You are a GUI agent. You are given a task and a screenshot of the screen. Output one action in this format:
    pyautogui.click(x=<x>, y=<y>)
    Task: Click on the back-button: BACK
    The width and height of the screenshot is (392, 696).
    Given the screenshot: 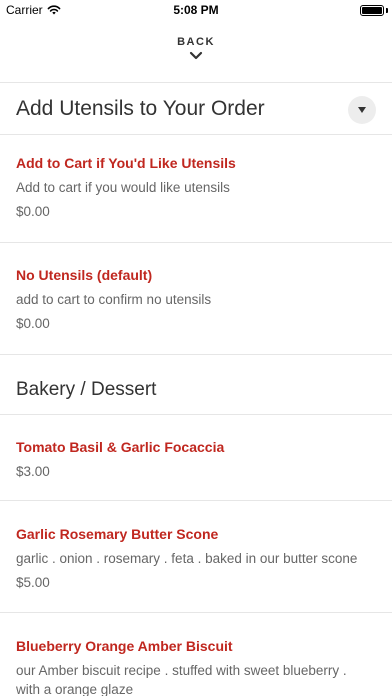 What is the action you would take?
    pyautogui.click(x=196, y=48)
    